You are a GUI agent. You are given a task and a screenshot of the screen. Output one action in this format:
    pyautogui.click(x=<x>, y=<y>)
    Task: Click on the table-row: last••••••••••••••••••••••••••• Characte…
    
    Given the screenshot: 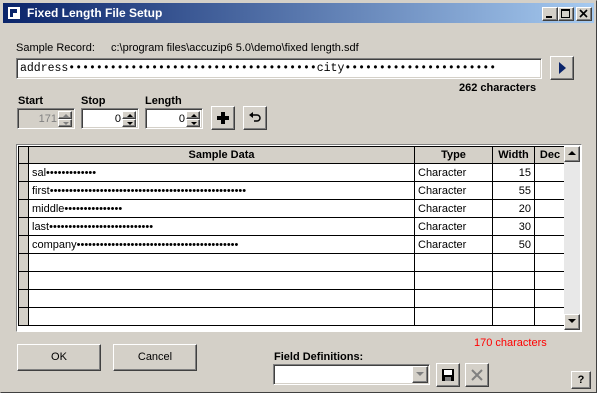 What is the action you would take?
    pyautogui.click(x=292, y=226)
    